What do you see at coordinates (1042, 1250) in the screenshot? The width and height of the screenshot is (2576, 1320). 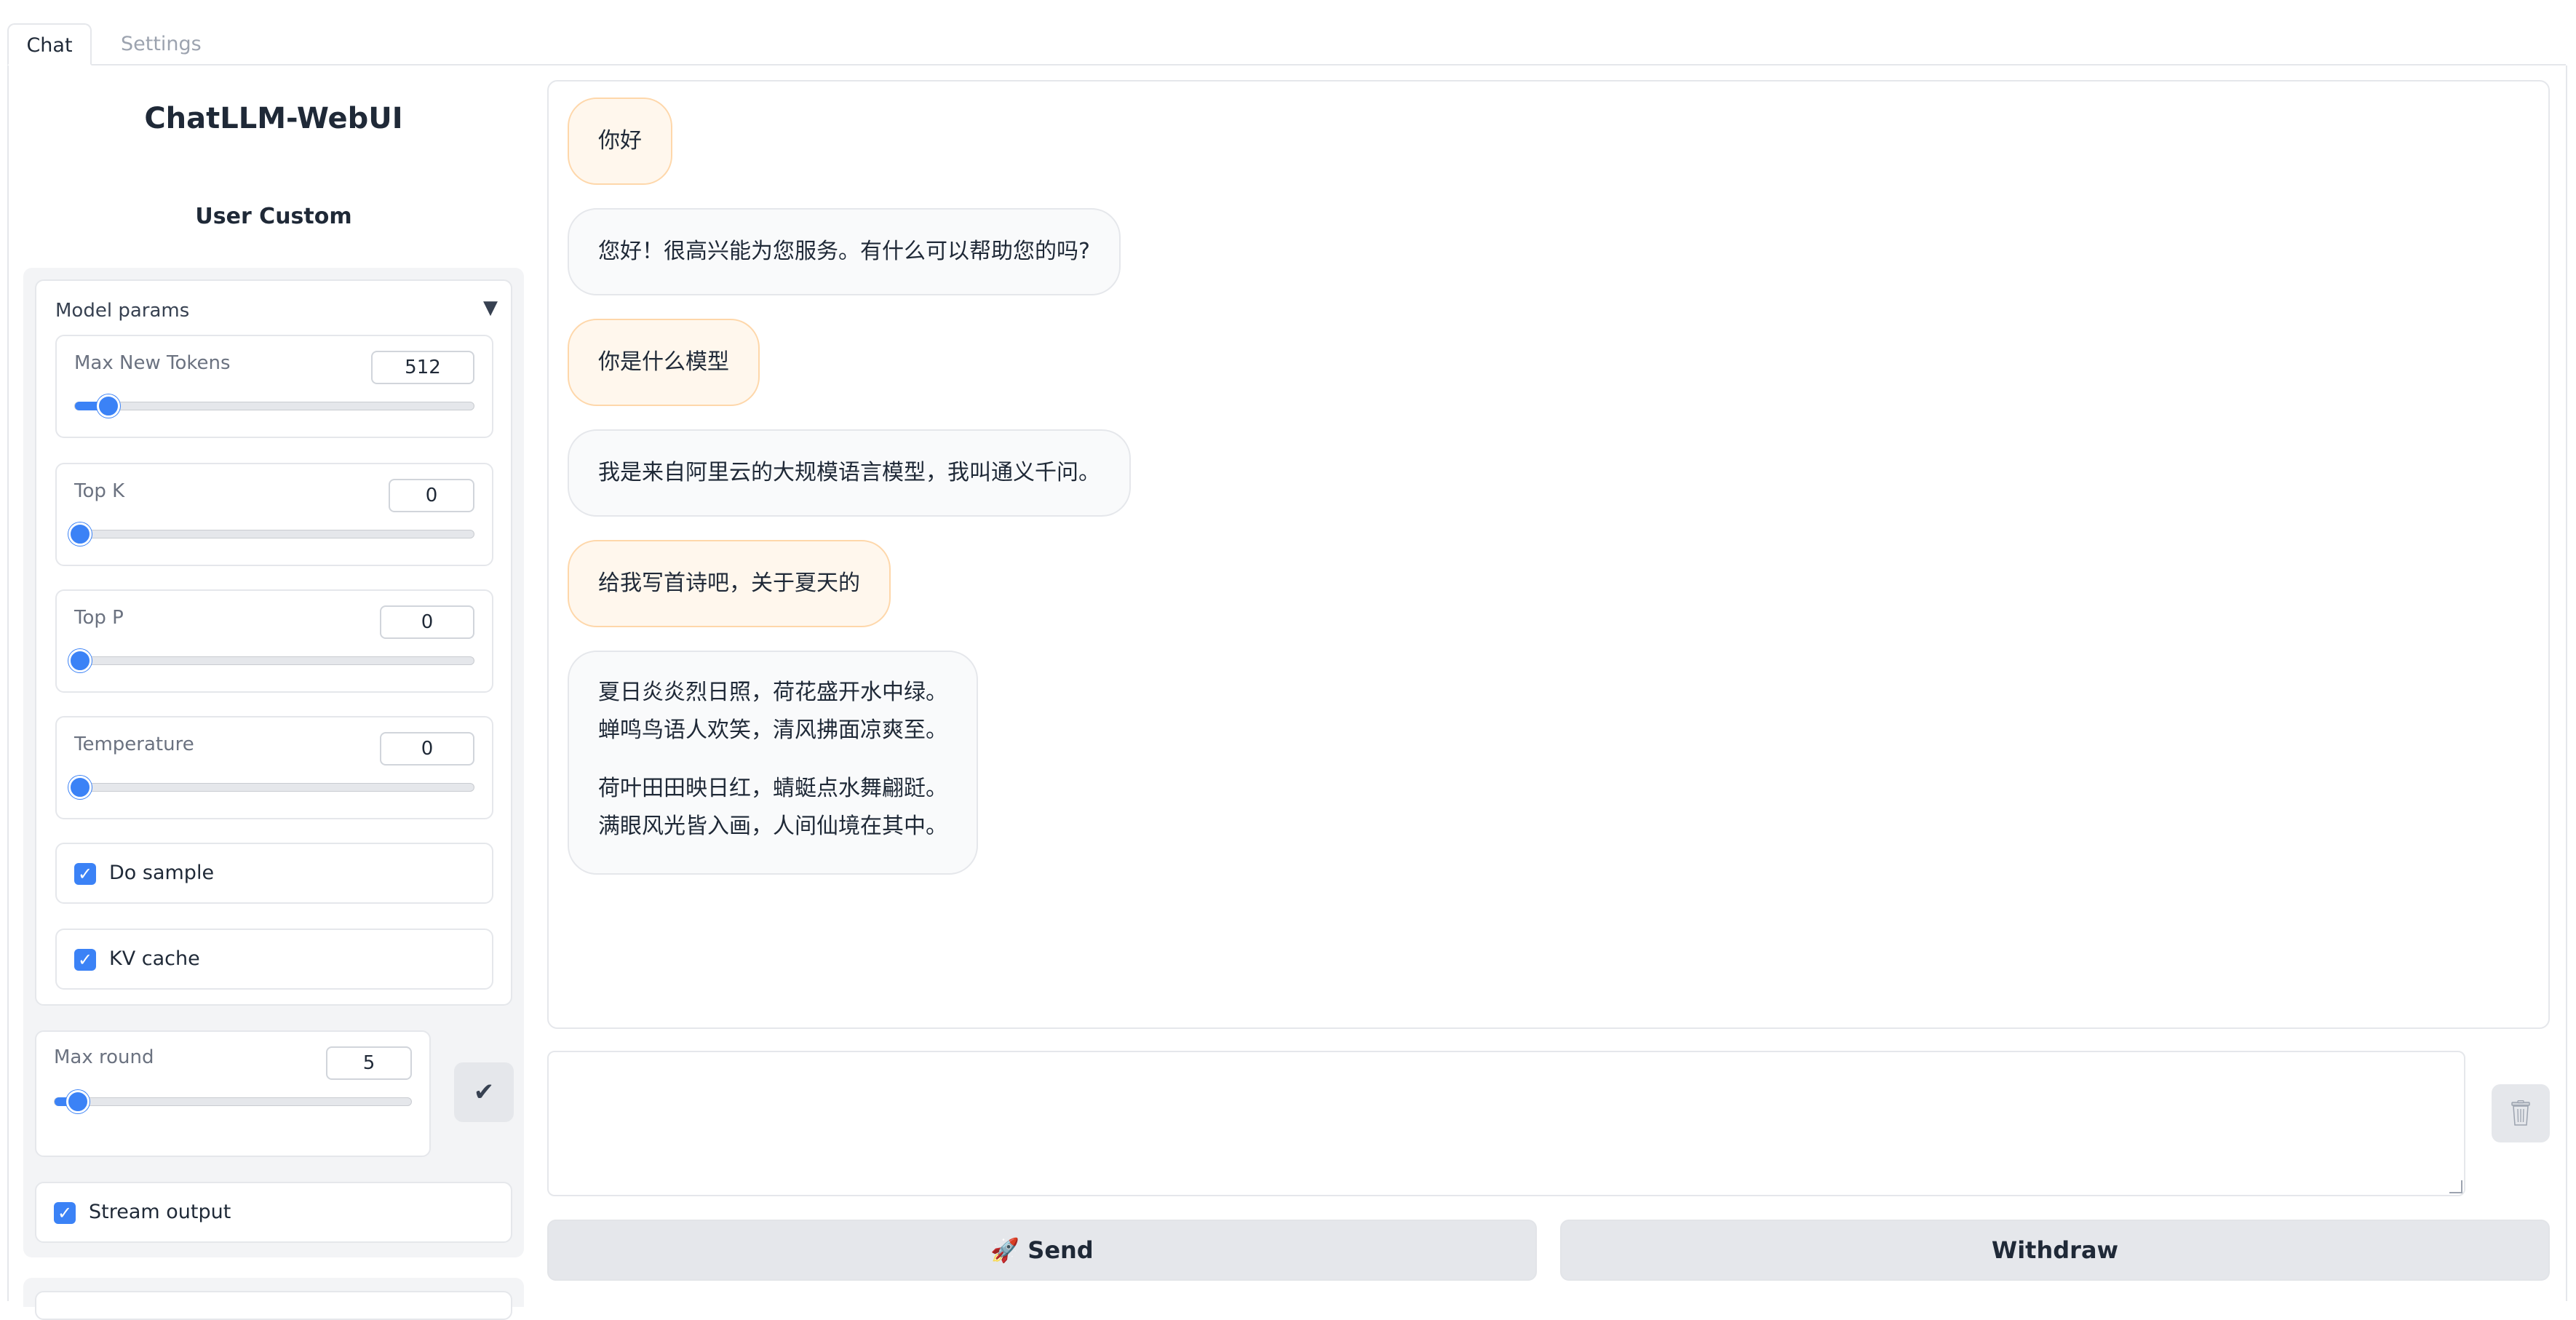 I see `send-button: 🚀 Send` at bounding box center [1042, 1250].